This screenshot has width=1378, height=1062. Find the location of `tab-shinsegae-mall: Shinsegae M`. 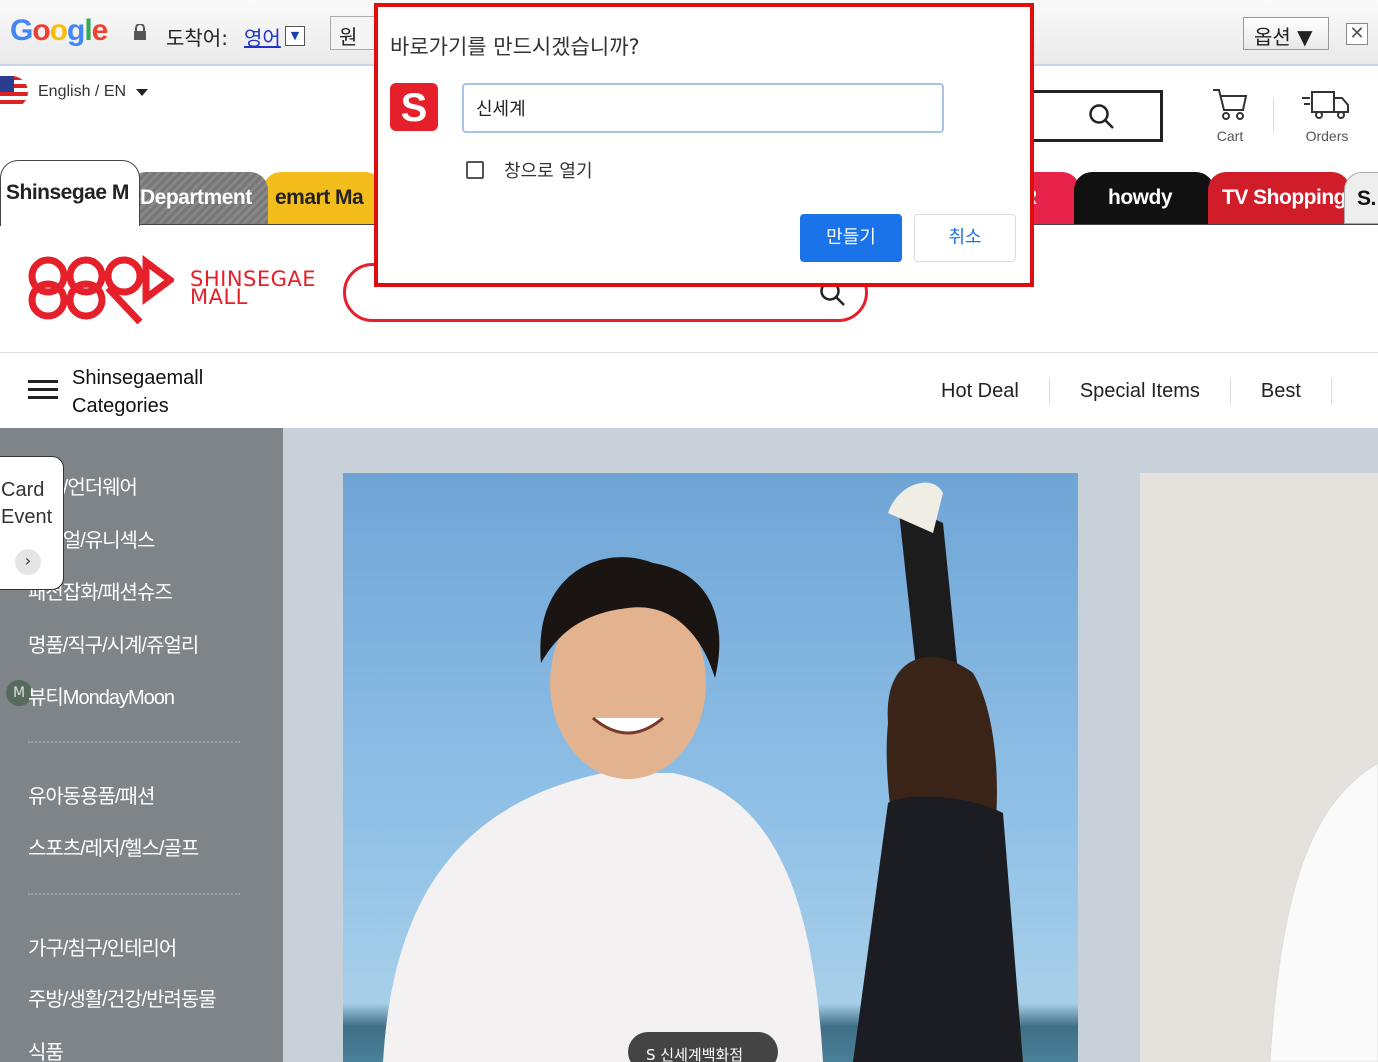

tab-shinsegae-mall: Shinsegae M is located at coordinates (70, 193).